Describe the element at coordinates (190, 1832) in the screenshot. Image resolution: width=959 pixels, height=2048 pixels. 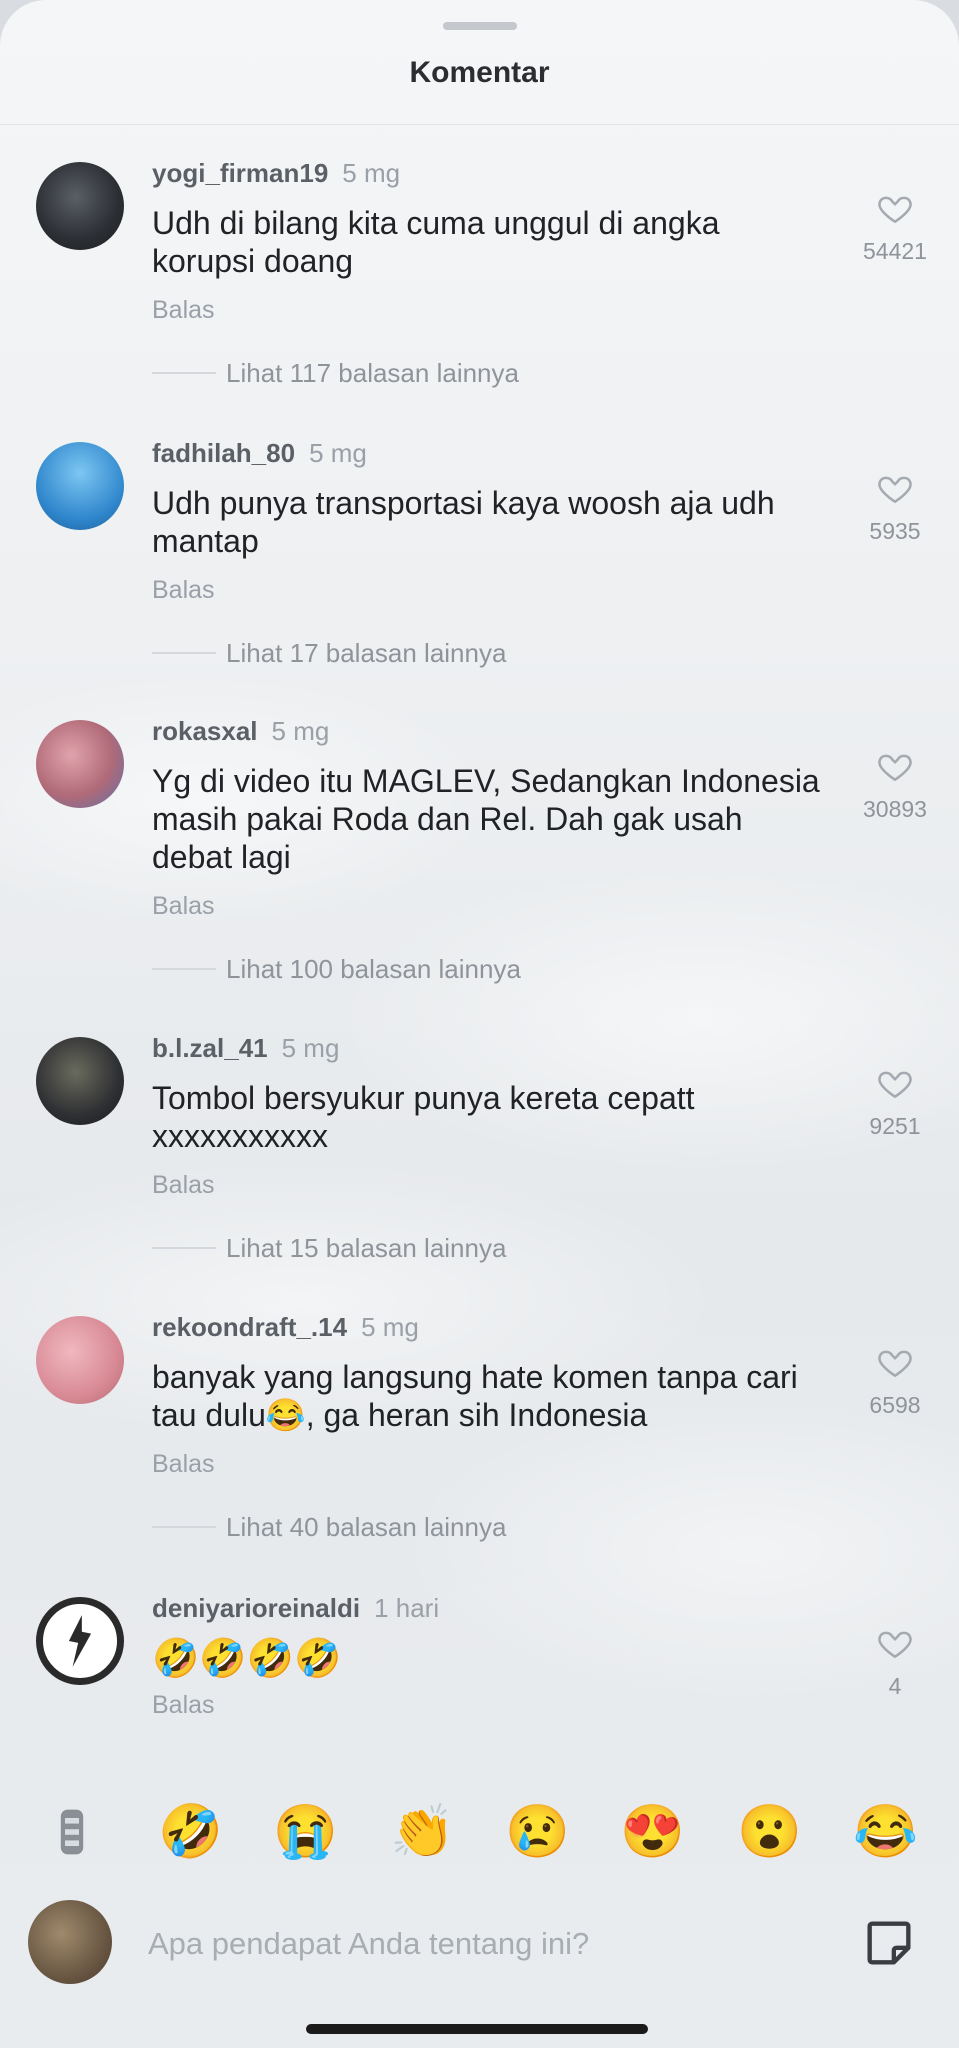
I see `emoji-rofl: 🤣` at that location.